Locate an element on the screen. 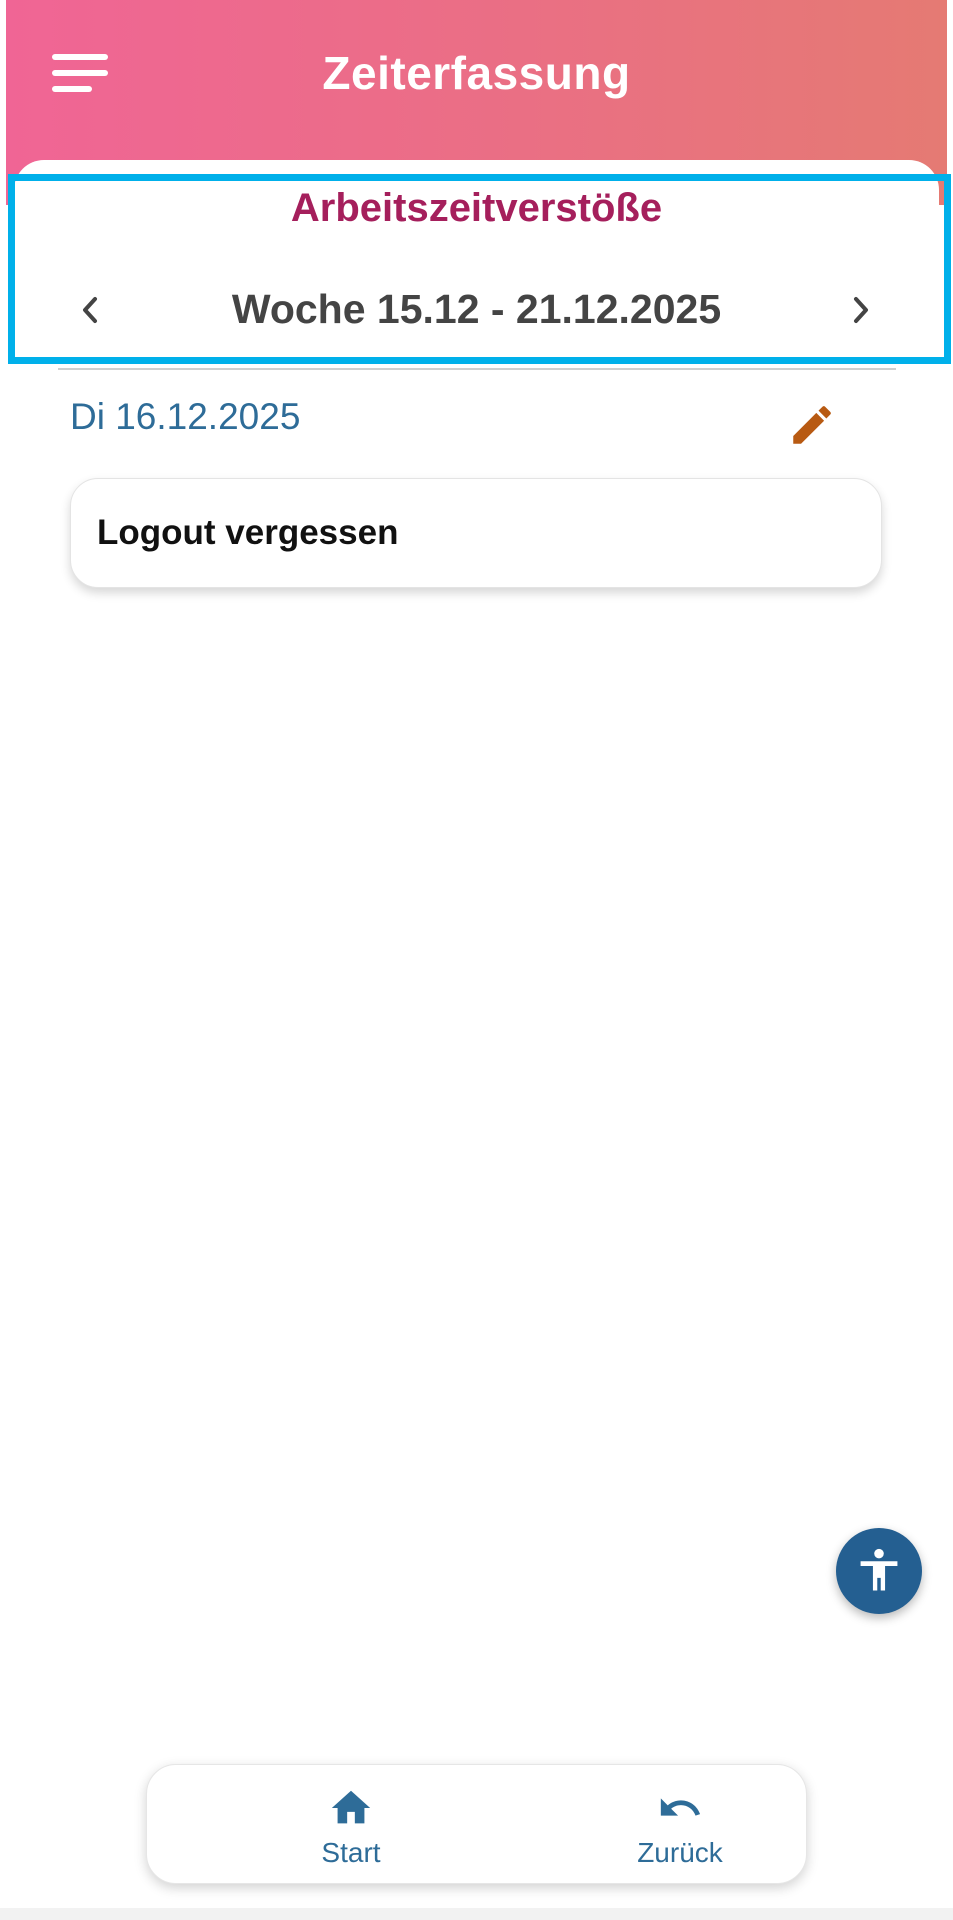 This screenshot has width=953, height=1920. undo-icon is located at coordinates (680, 1807).